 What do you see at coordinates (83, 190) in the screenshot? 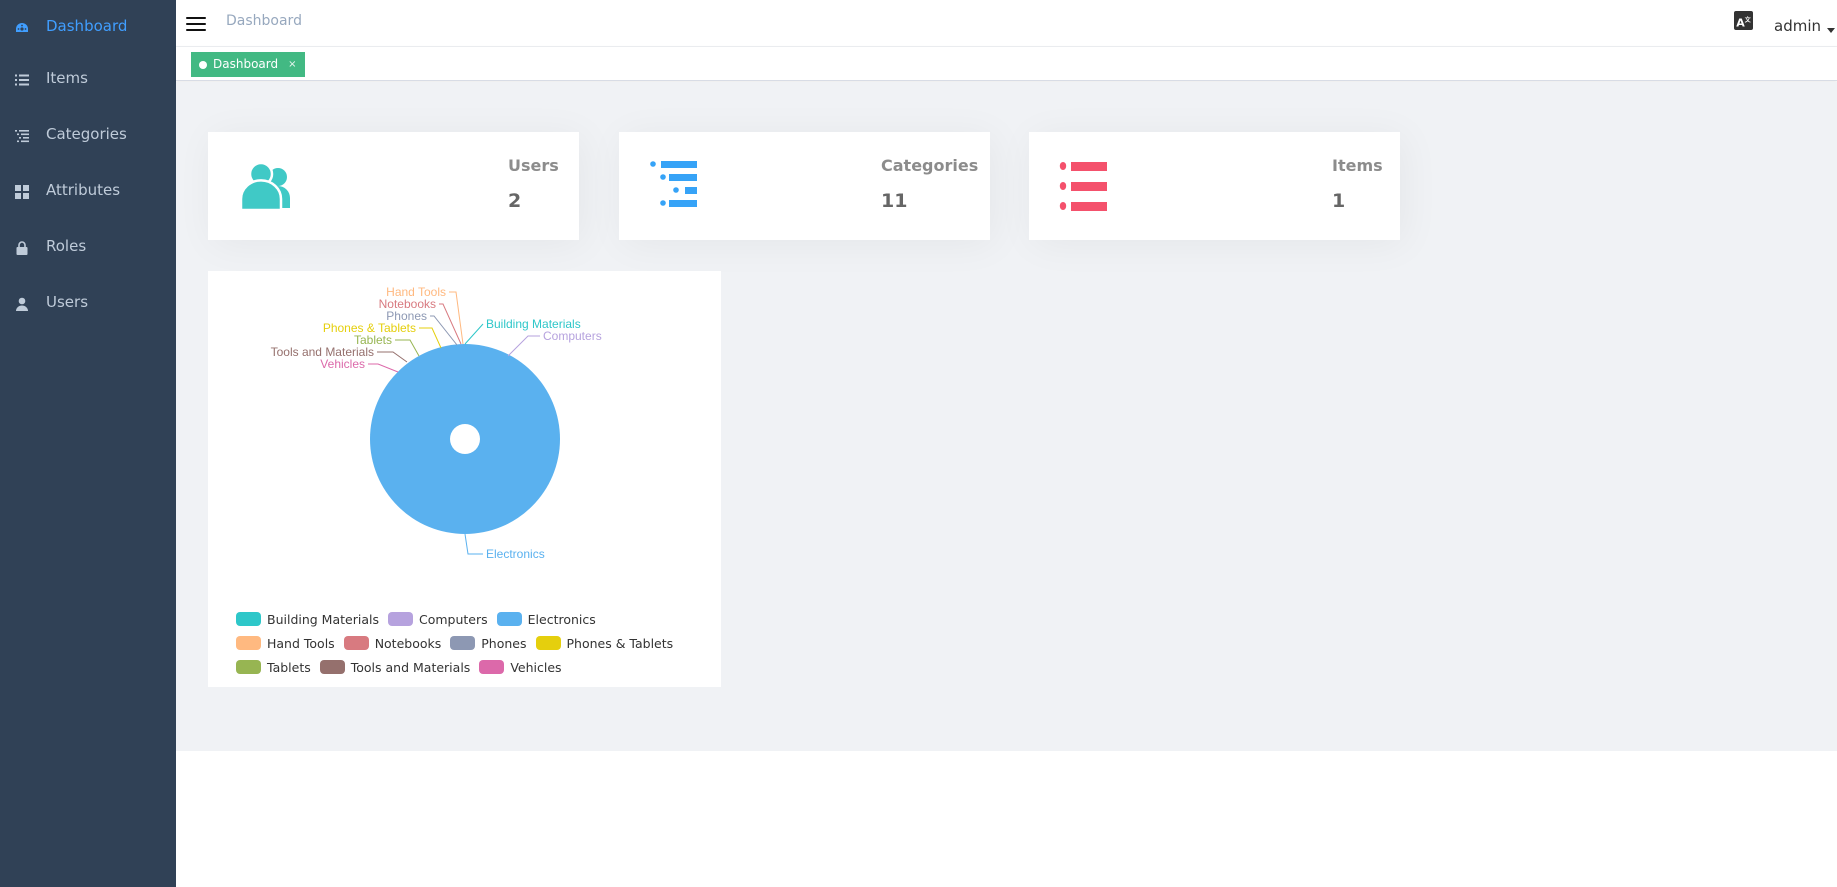
I see `sidebar-item-label: Attributes` at bounding box center [83, 190].